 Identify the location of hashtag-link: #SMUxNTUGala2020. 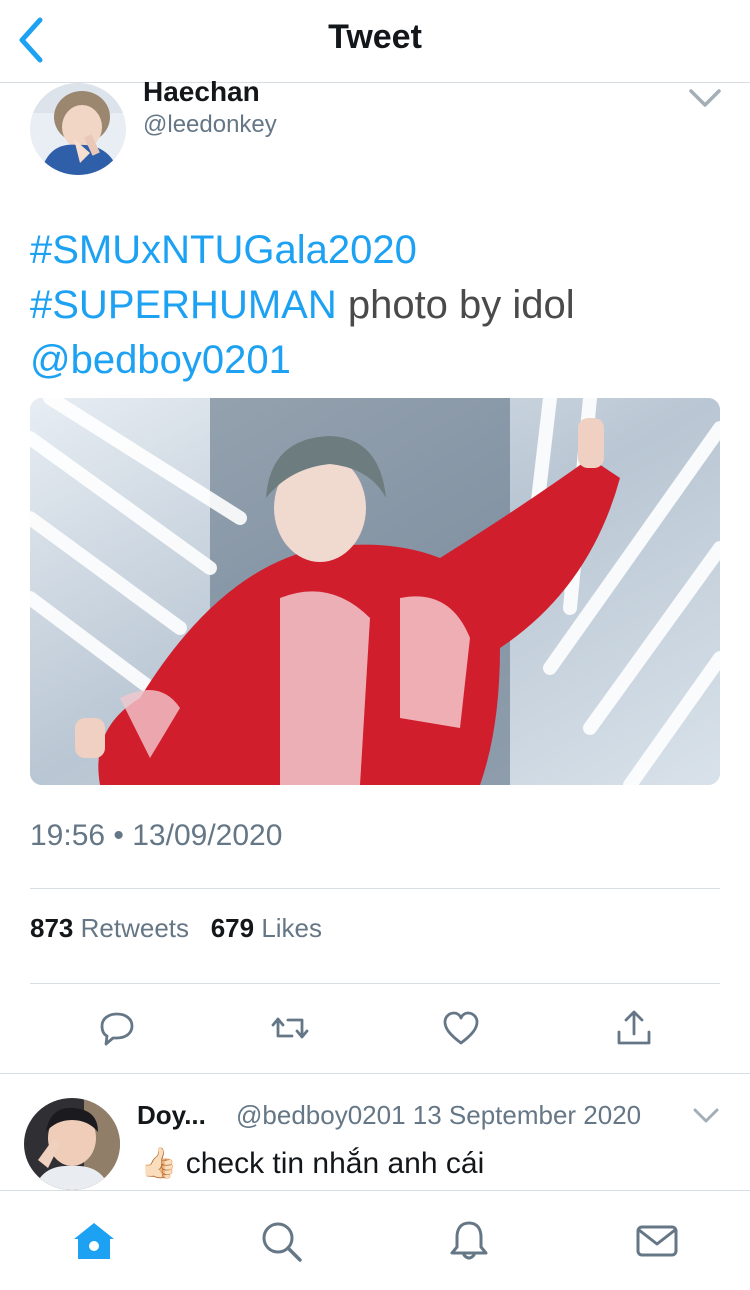
(223, 250).